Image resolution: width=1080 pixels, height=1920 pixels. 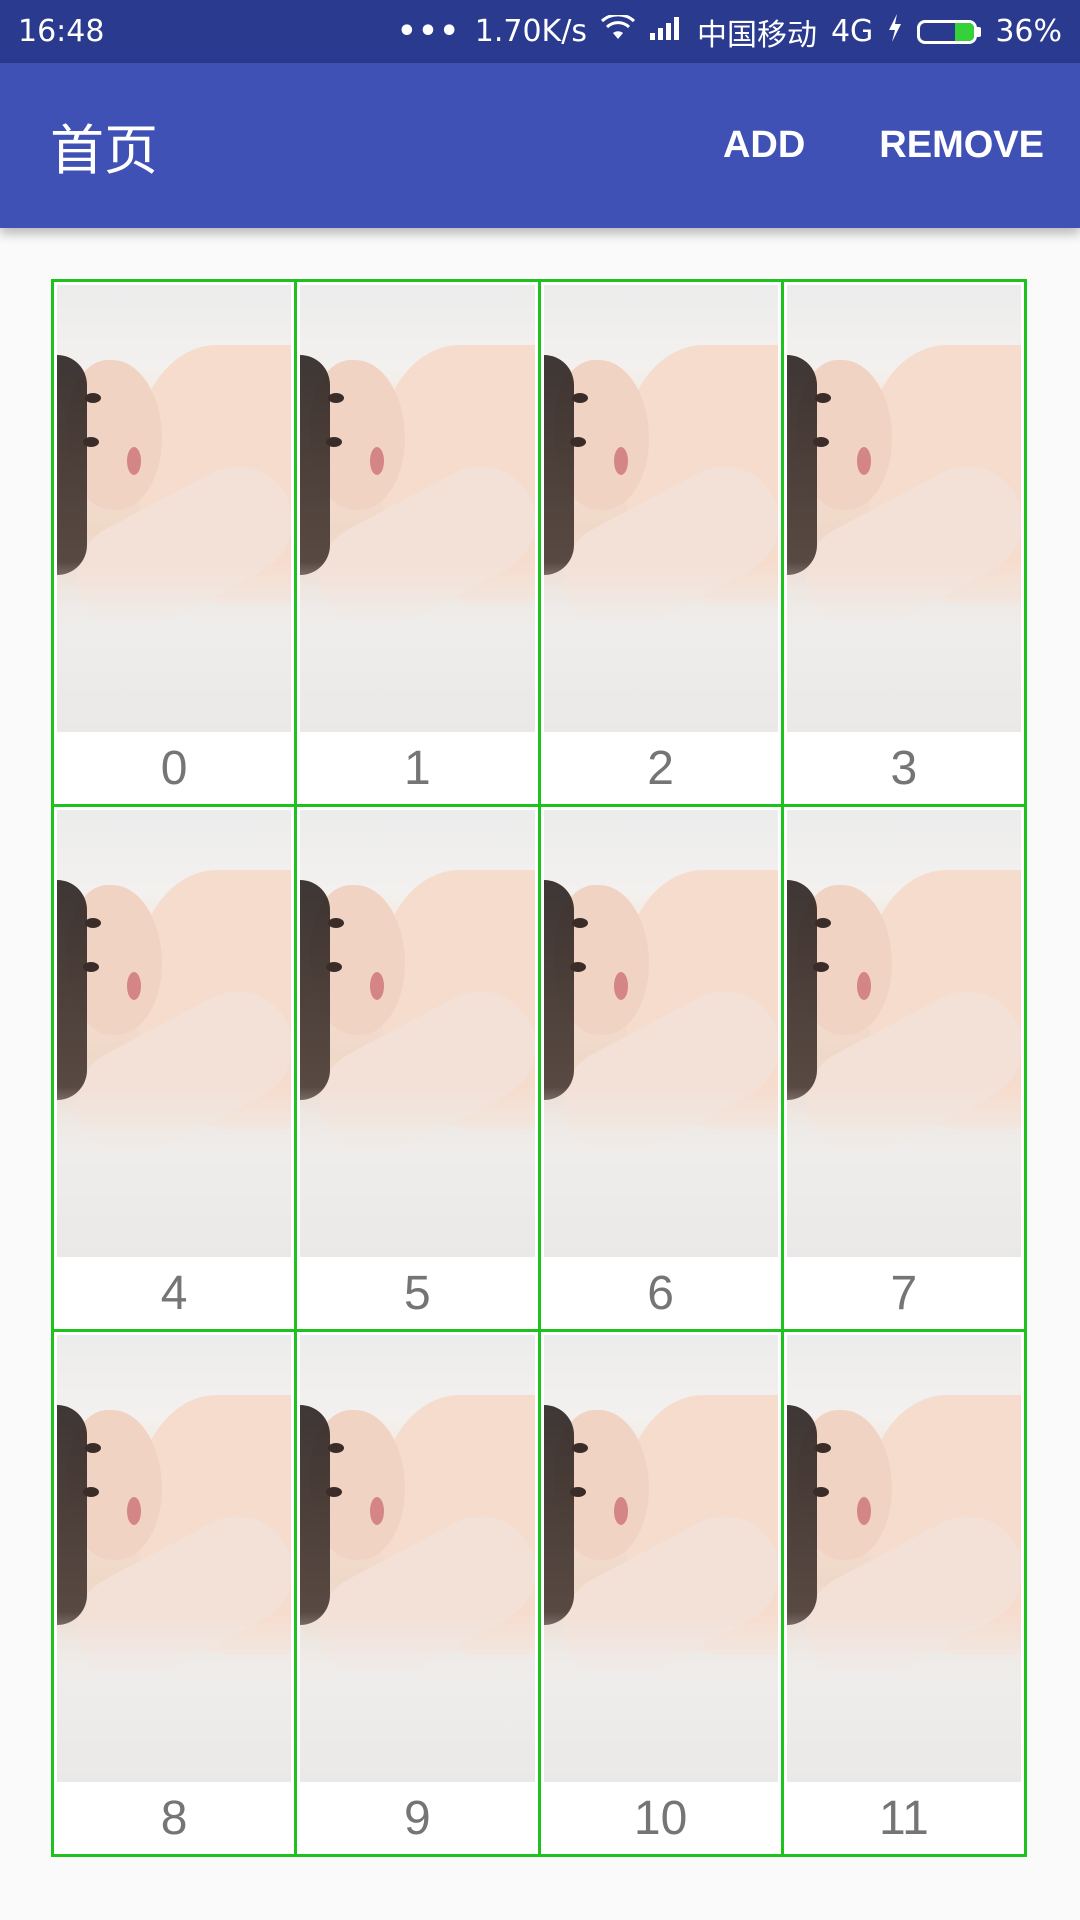 What do you see at coordinates (61, 31) in the screenshot?
I see `status-time: 16:48` at bounding box center [61, 31].